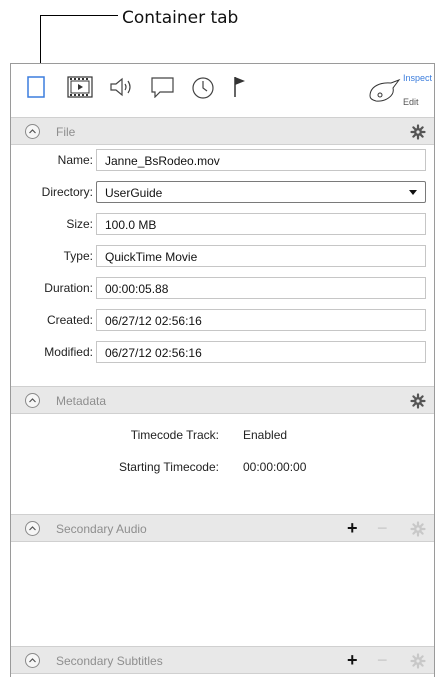  What do you see at coordinates (241, 89) in the screenshot?
I see `markers-tab-icon` at bounding box center [241, 89].